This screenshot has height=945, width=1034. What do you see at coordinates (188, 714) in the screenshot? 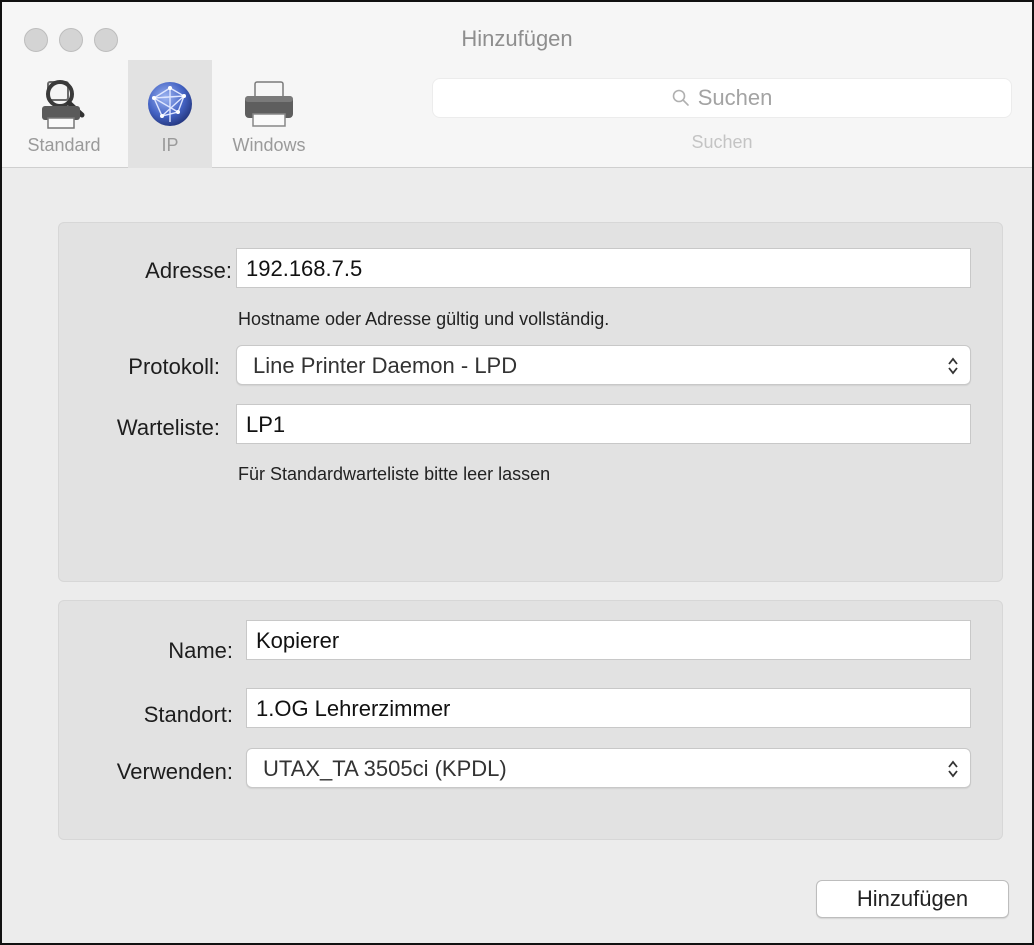
I see `location-label: Standort:` at bounding box center [188, 714].